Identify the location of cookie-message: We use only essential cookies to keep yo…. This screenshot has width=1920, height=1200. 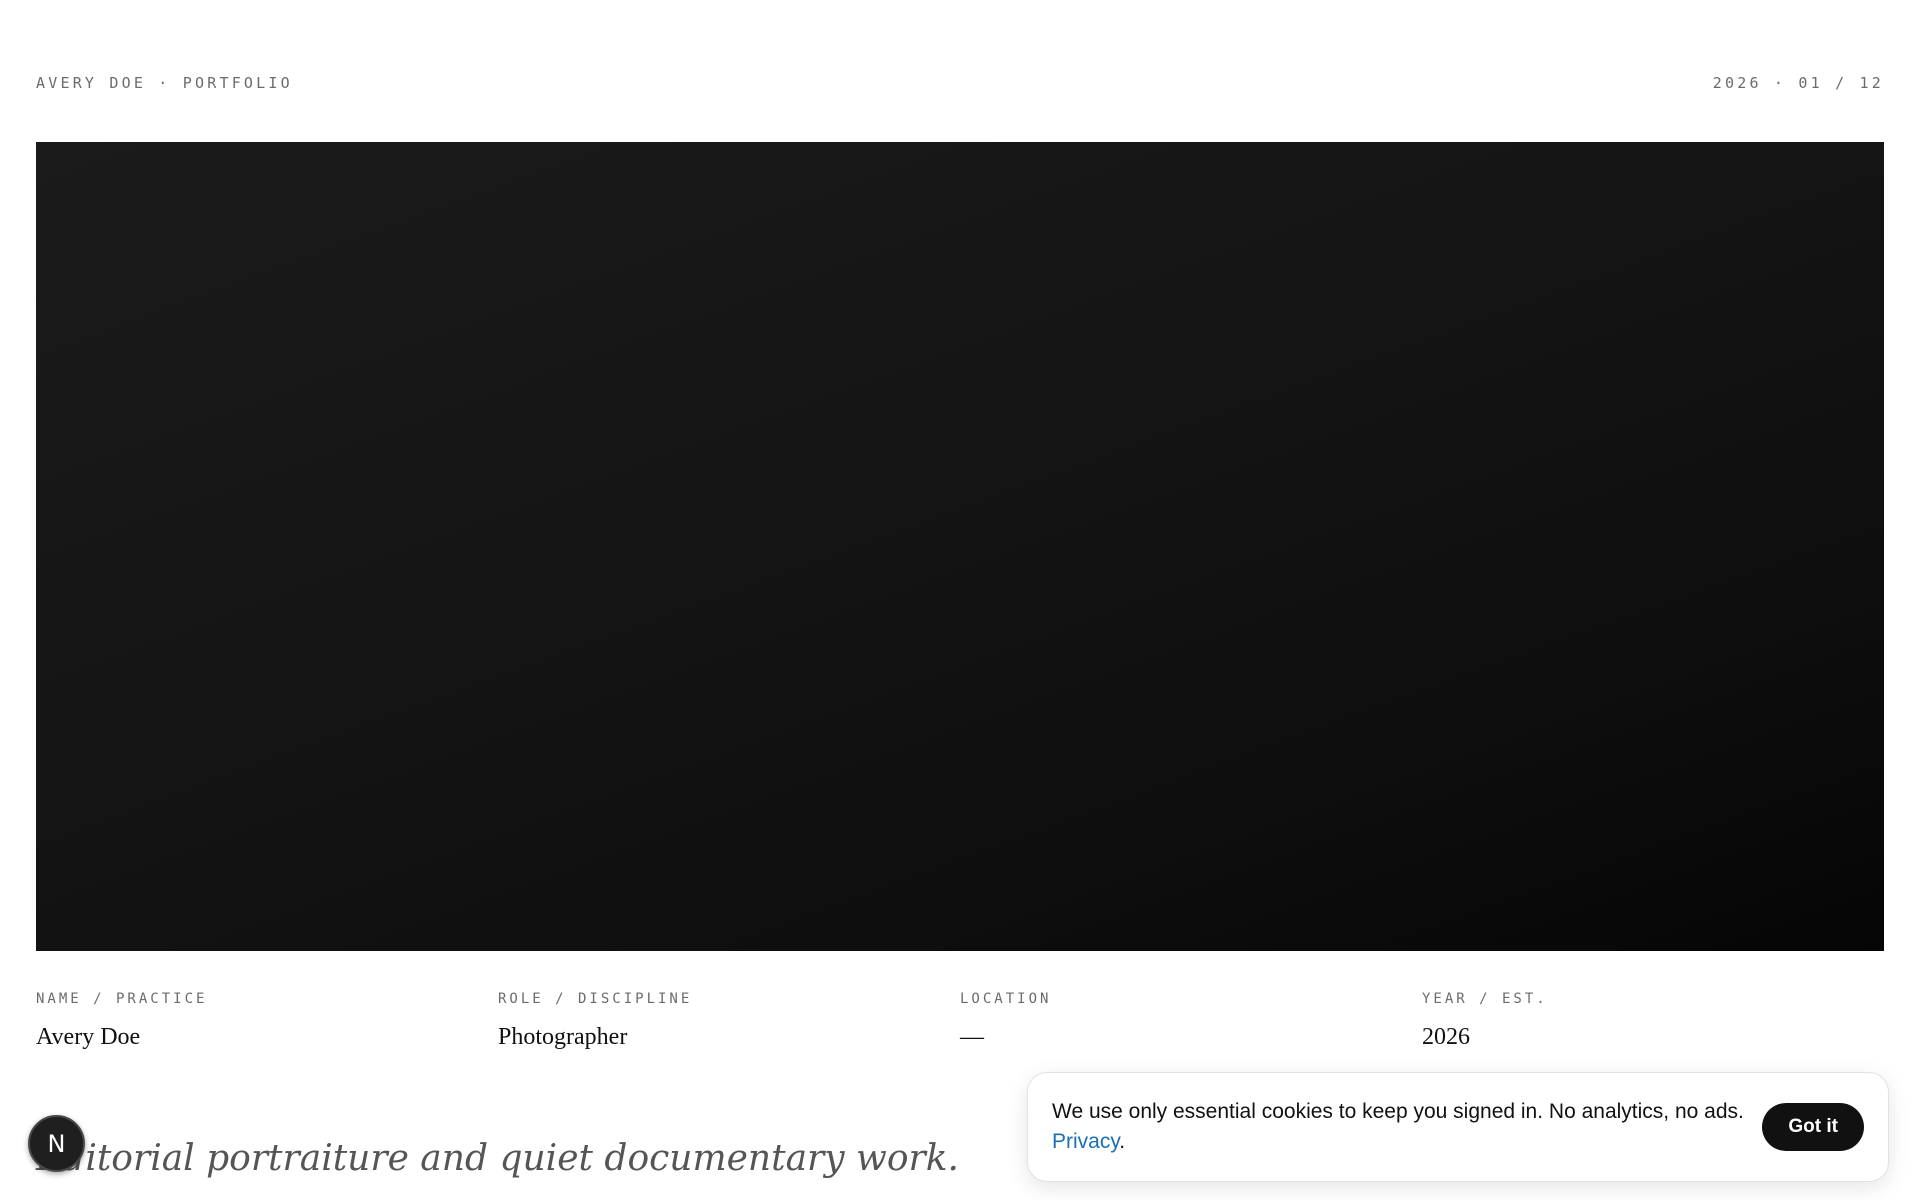
(1402, 1127).